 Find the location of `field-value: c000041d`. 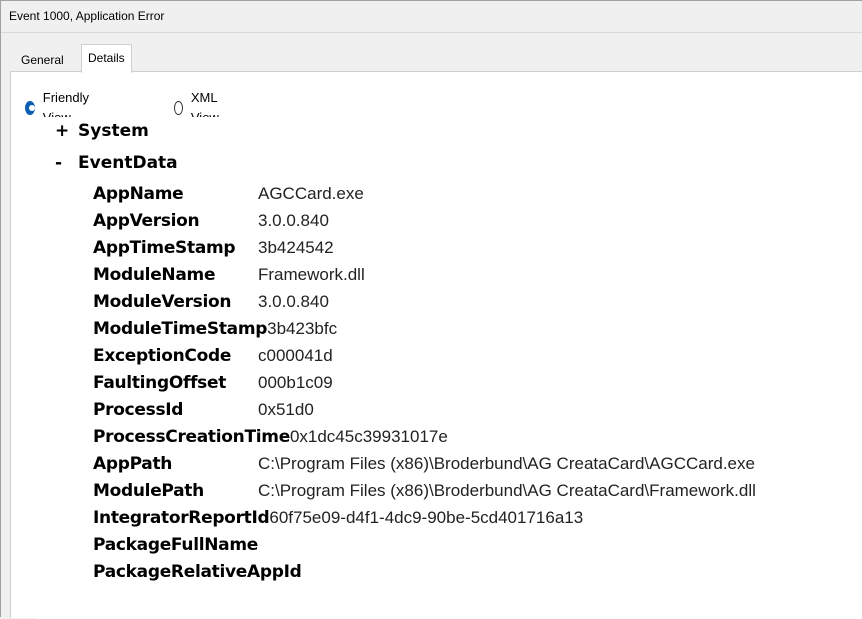

field-value: c000041d is located at coordinates (295, 355).